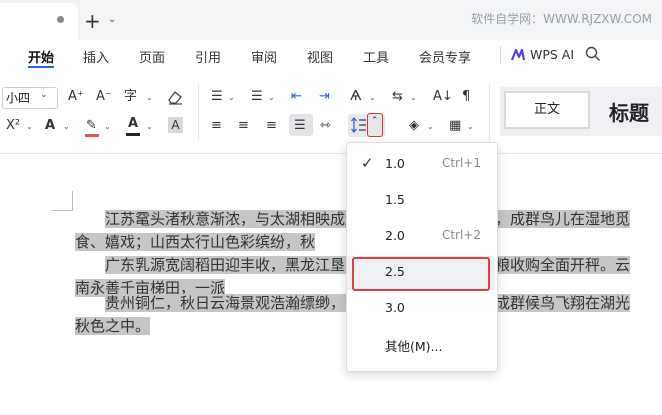  I want to click on option-label: 1.0, so click(395, 163).